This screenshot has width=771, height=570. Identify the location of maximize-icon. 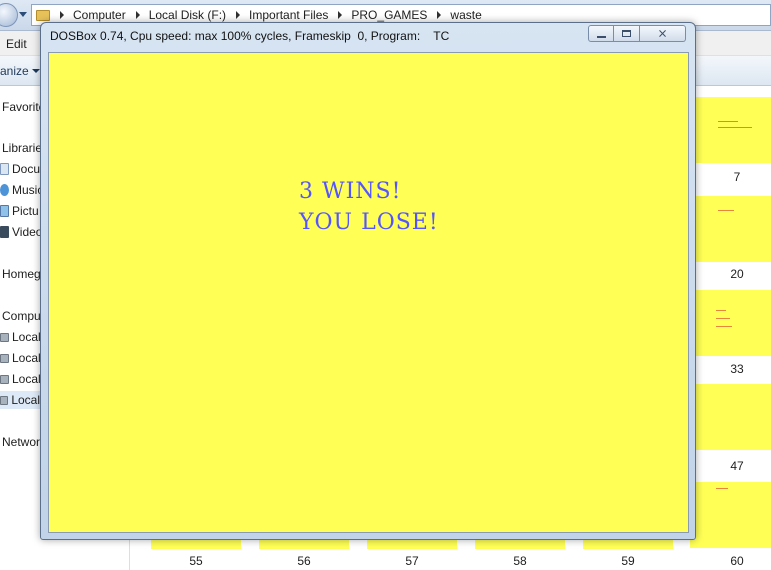
(626, 33).